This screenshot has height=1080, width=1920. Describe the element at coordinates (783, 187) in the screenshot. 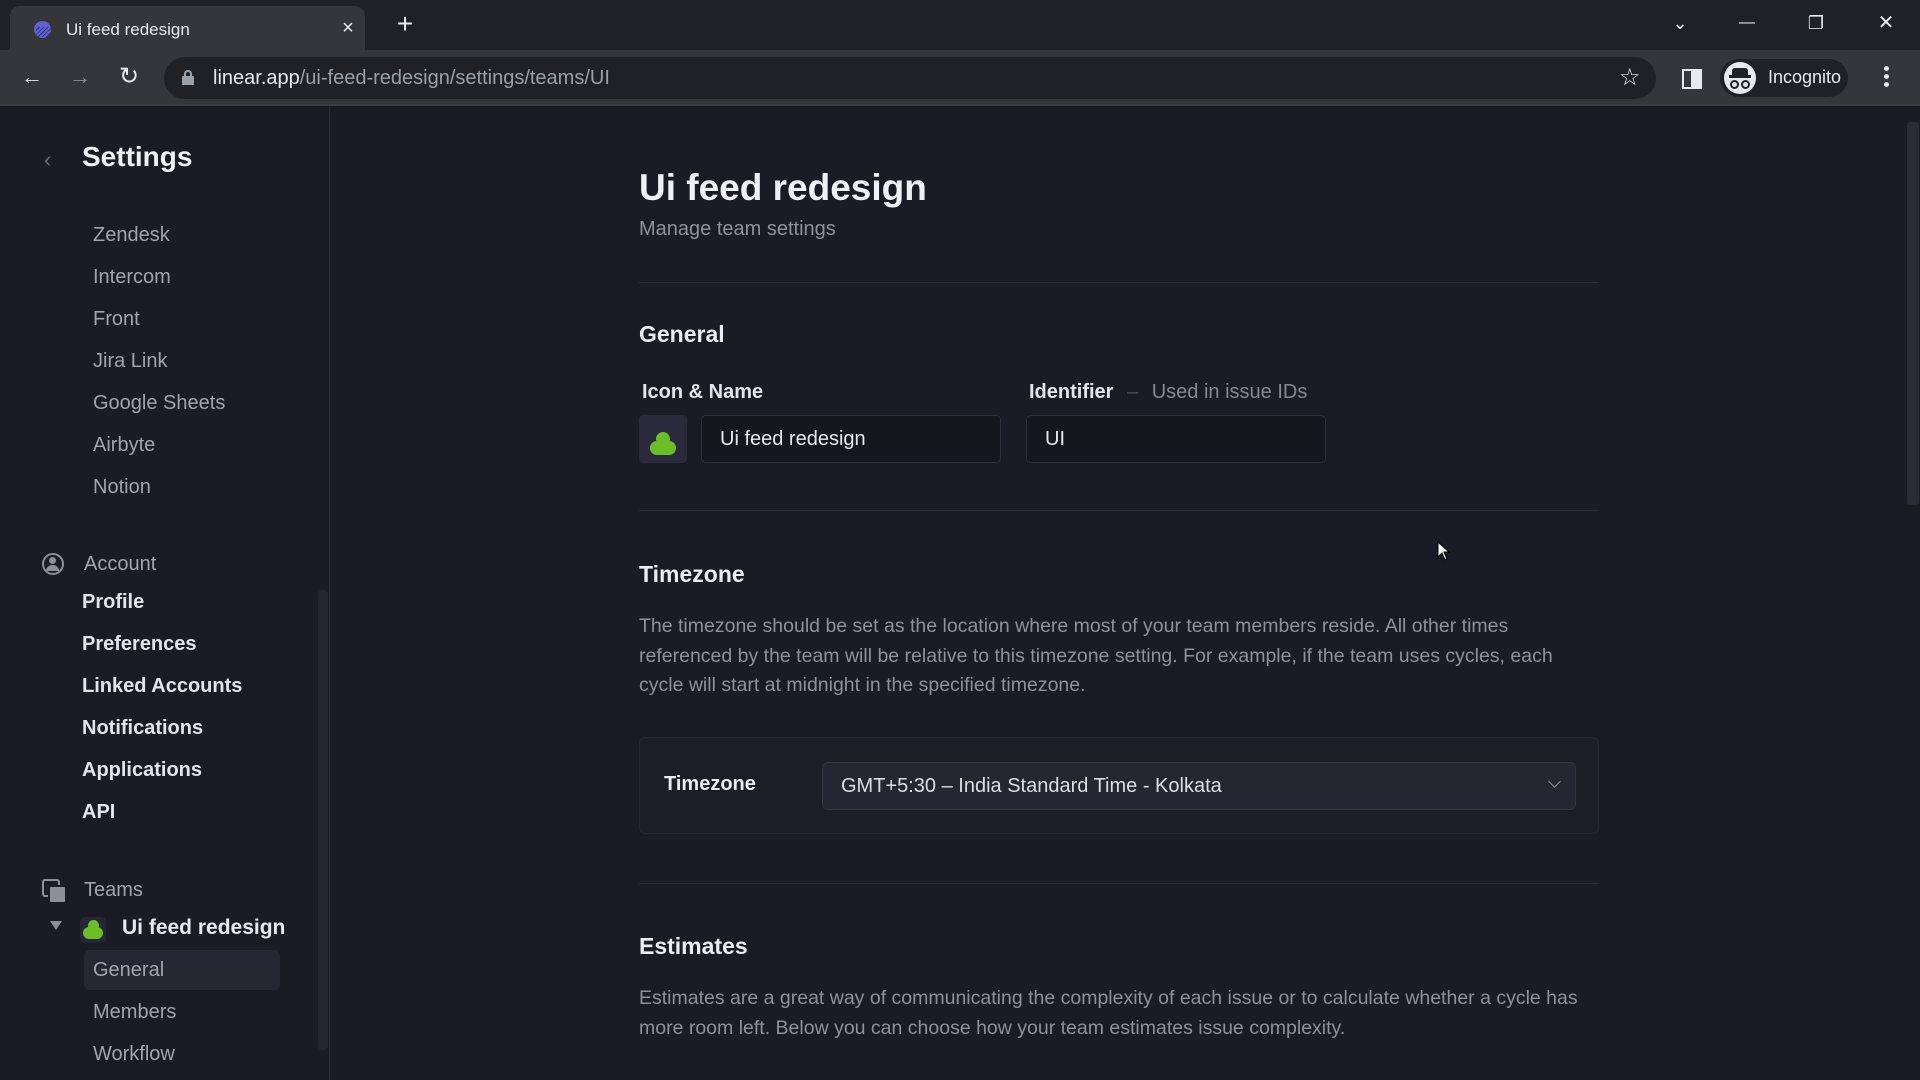

I see `page-title: Ui feed redesign` at that location.